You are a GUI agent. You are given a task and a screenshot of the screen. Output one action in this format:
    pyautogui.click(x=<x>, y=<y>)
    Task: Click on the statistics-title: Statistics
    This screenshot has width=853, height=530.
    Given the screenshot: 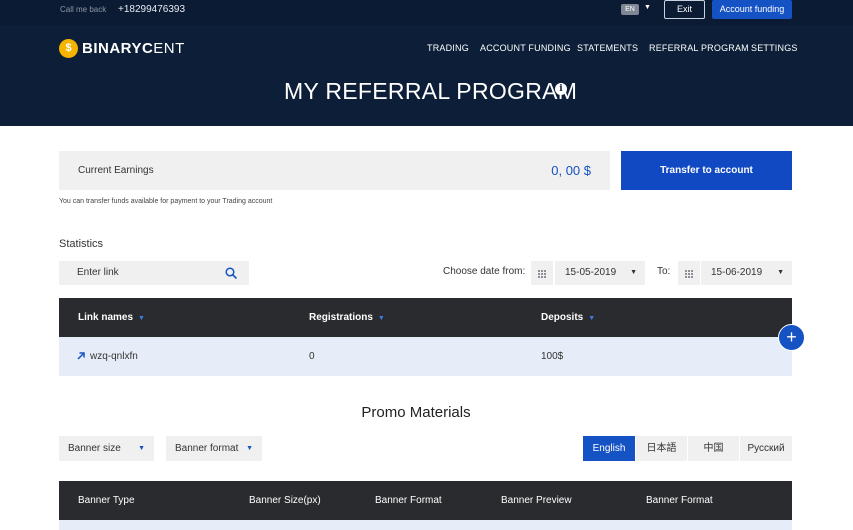 What is the action you would take?
    pyautogui.click(x=81, y=244)
    